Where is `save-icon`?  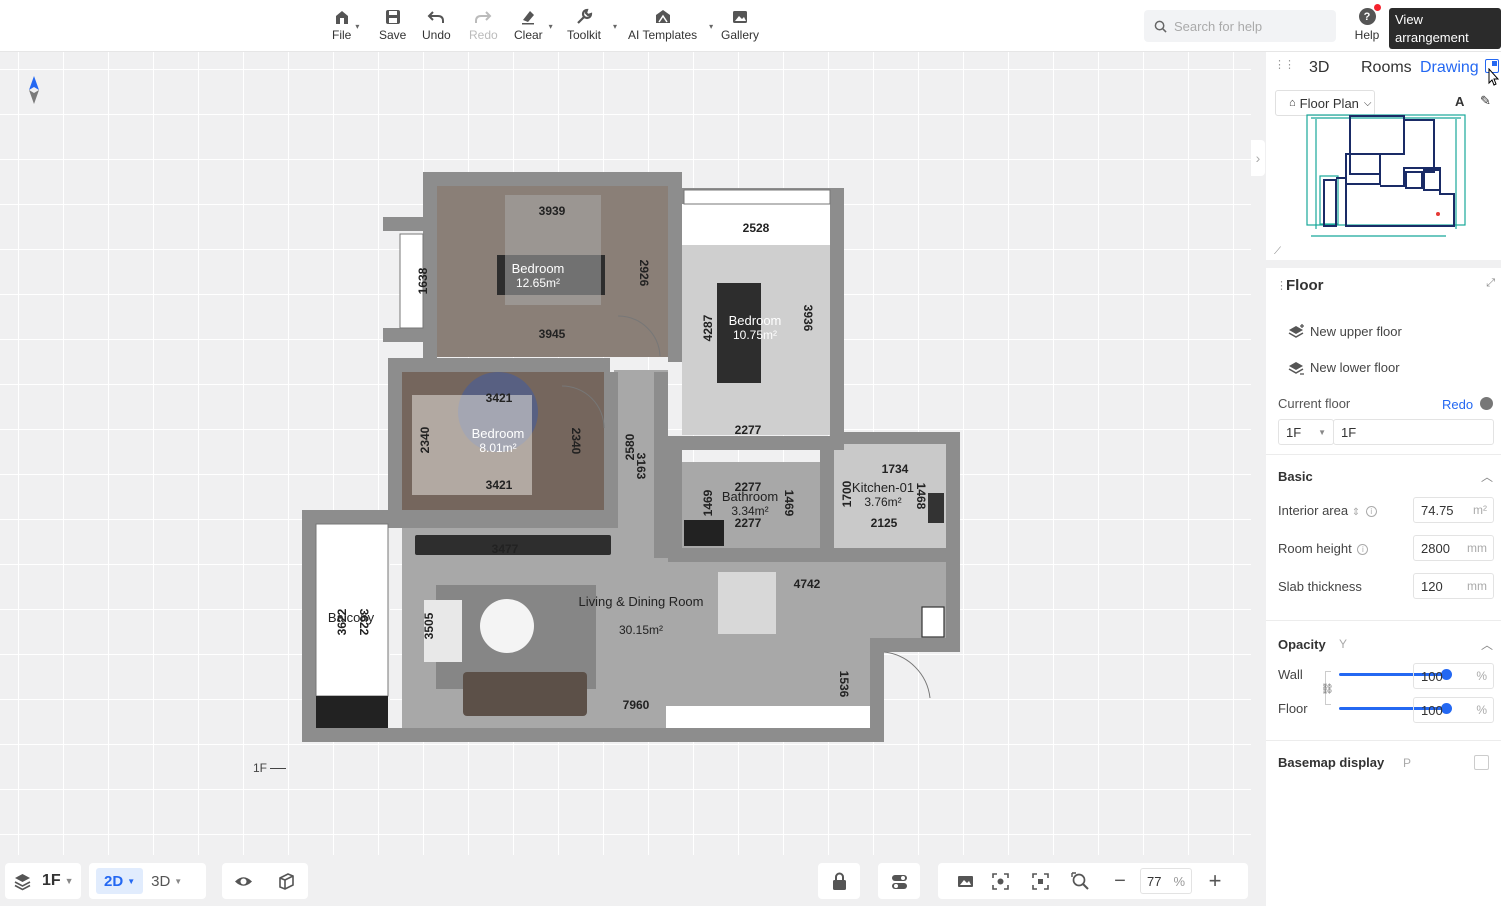 save-icon is located at coordinates (392, 17).